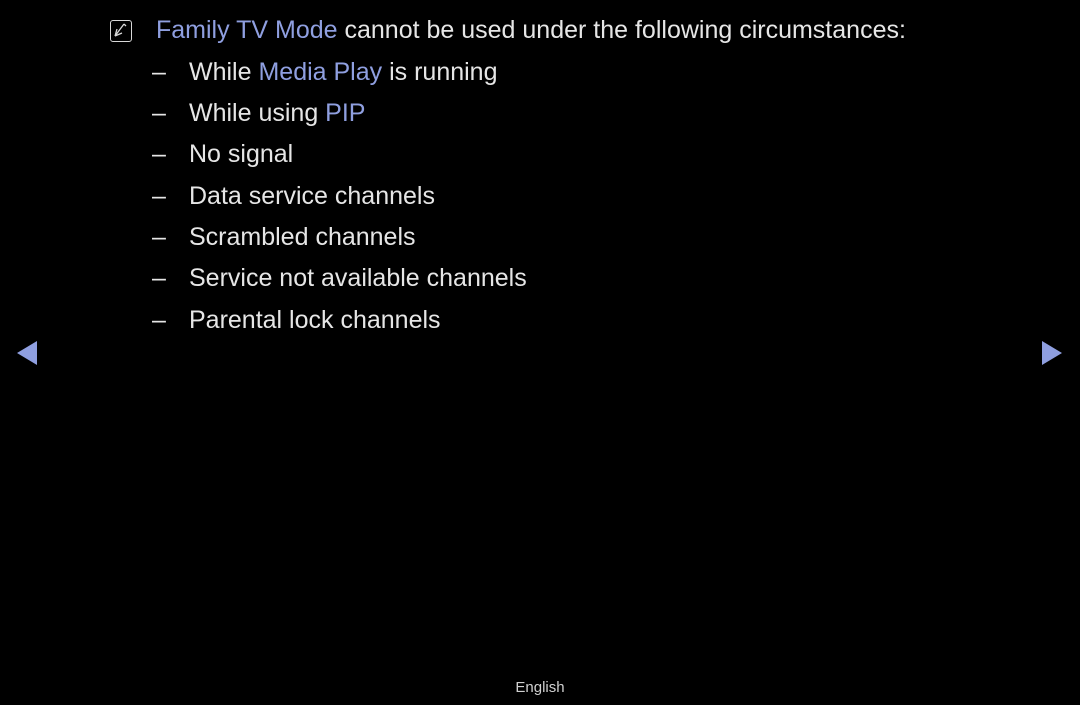  Describe the element at coordinates (224, 72) in the screenshot. I see `item-text: While` at that location.